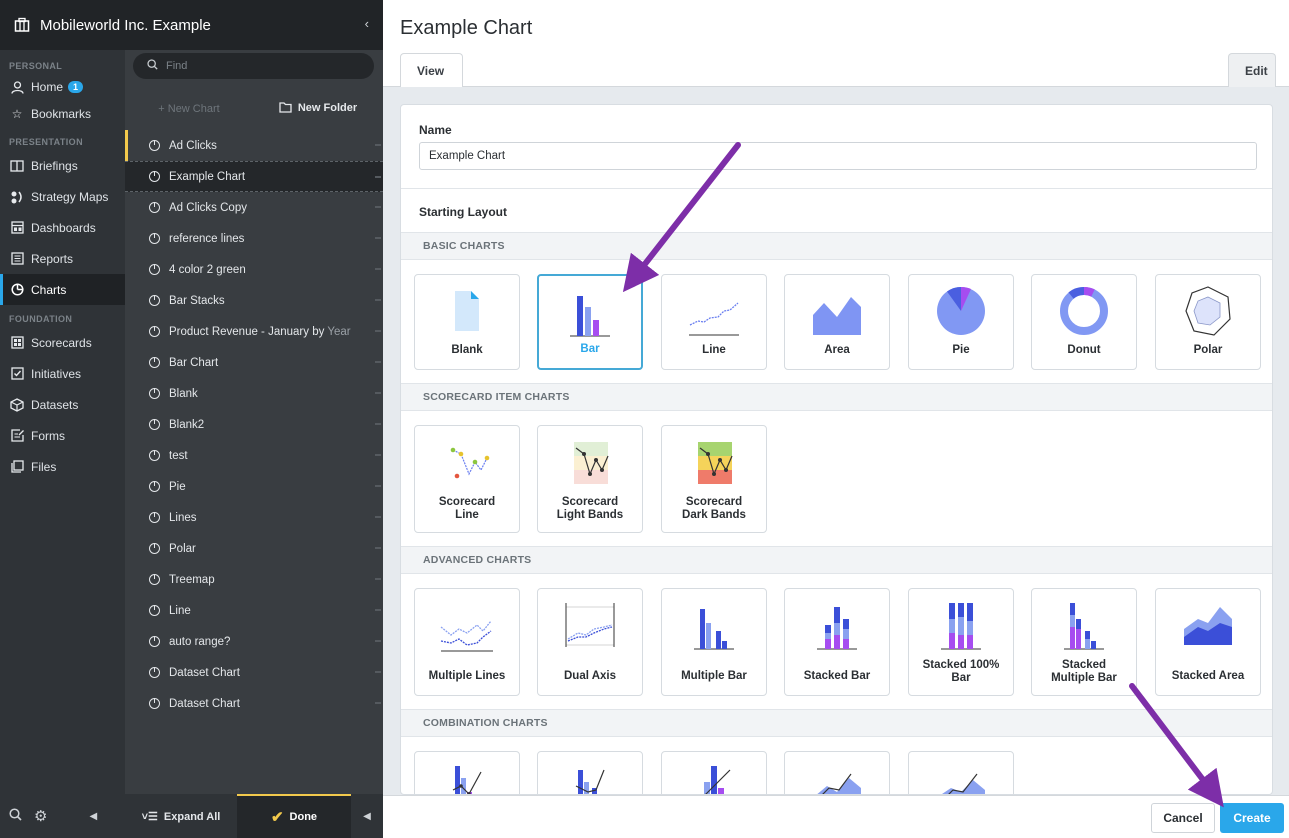 This screenshot has width=1289, height=838. Describe the element at coordinates (181, 816) in the screenshot. I see `expand-all-button: ˅☰ Expand All` at that location.